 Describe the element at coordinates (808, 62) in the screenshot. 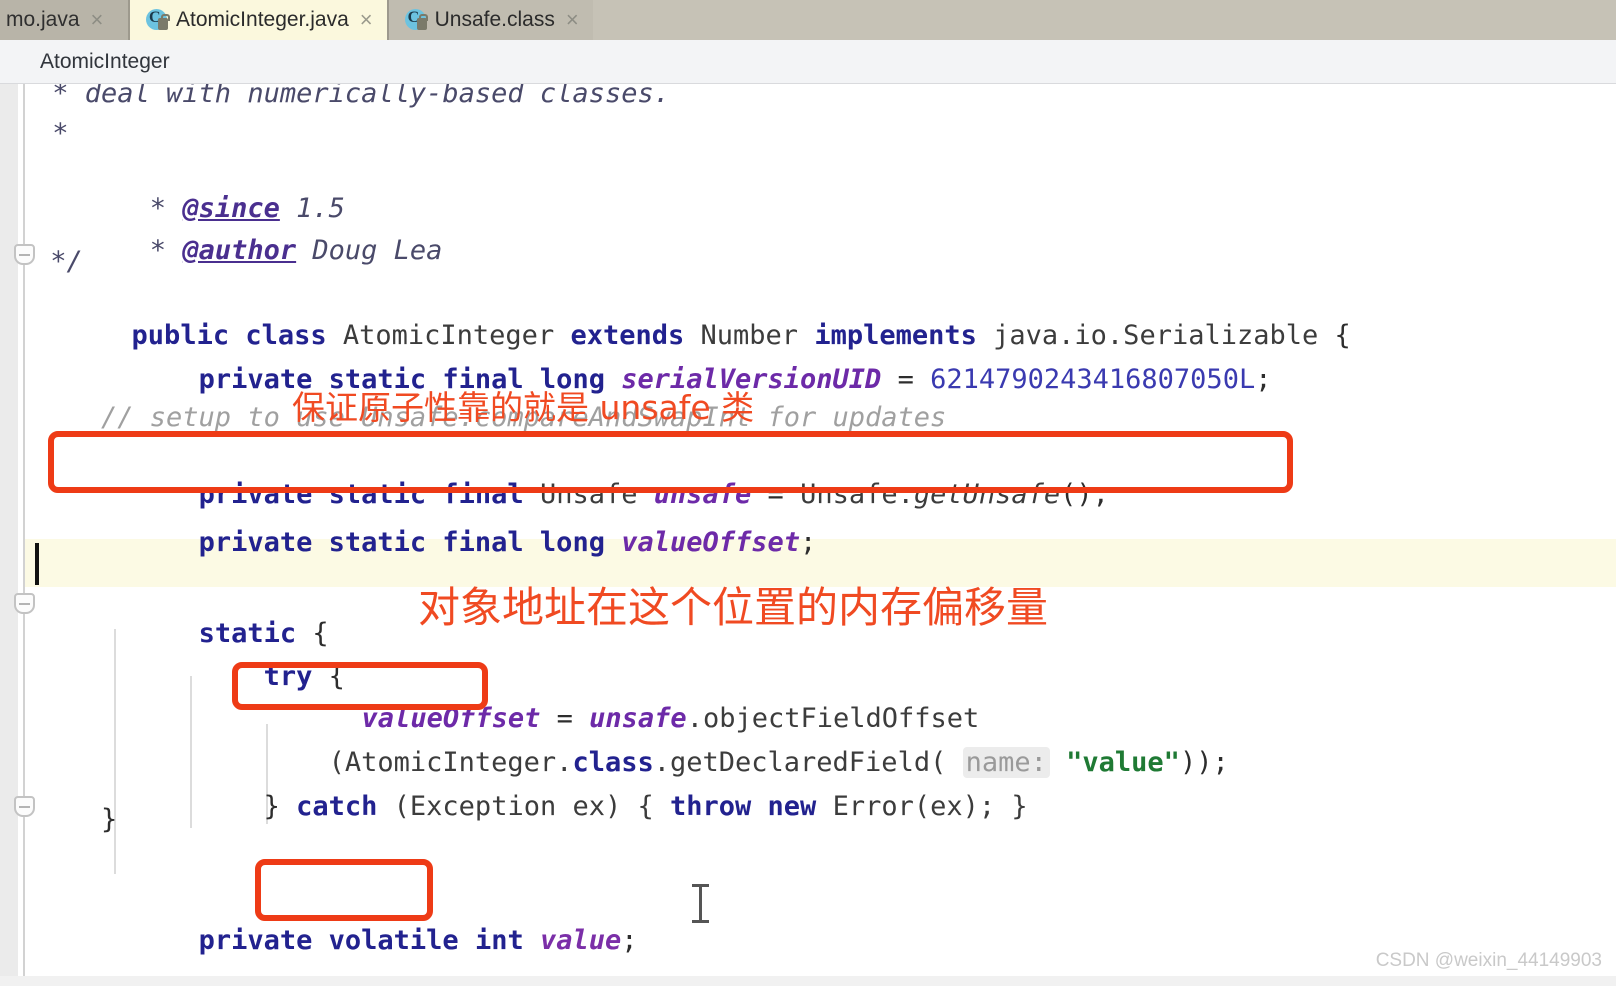

I see `breadcrumb-bar: AtomicInteger` at that location.